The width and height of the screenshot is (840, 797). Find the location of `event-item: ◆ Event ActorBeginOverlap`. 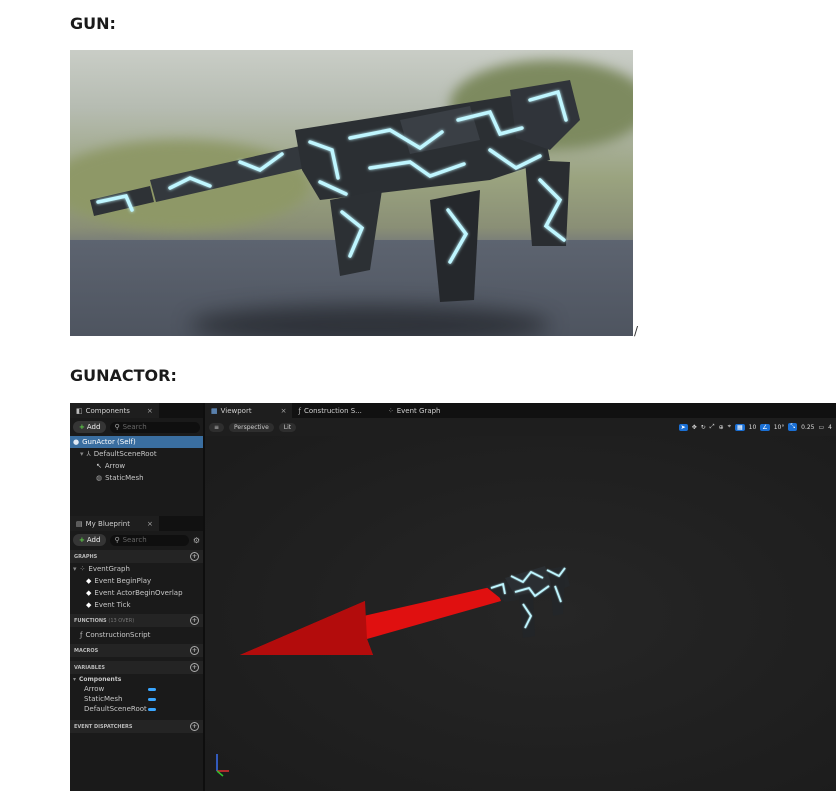

event-item: ◆ Event ActorBeginOverlap is located at coordinates (136, 593).